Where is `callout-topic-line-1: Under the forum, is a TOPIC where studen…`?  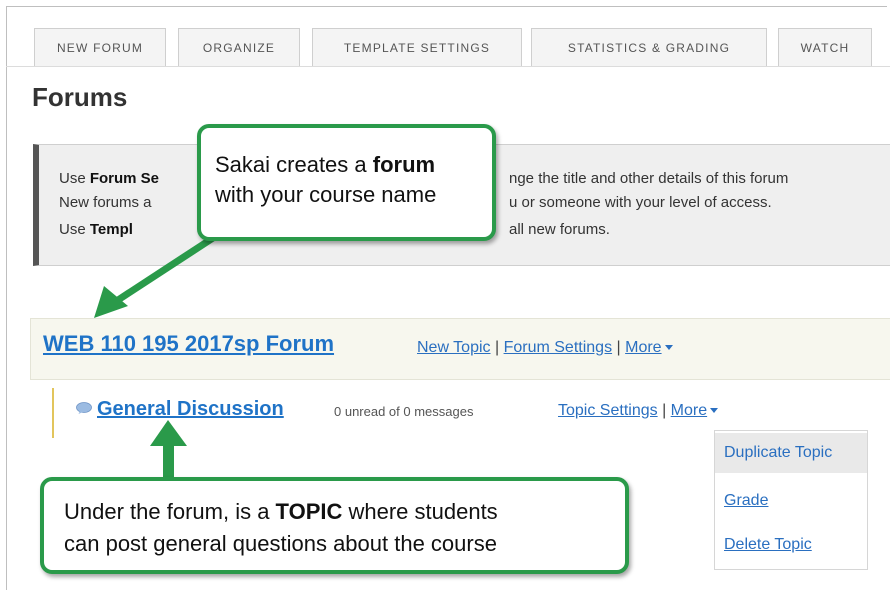 callout-topic-line-1: Under the forum, is a TOPIC where studen… is located at coordinates (281, 511).